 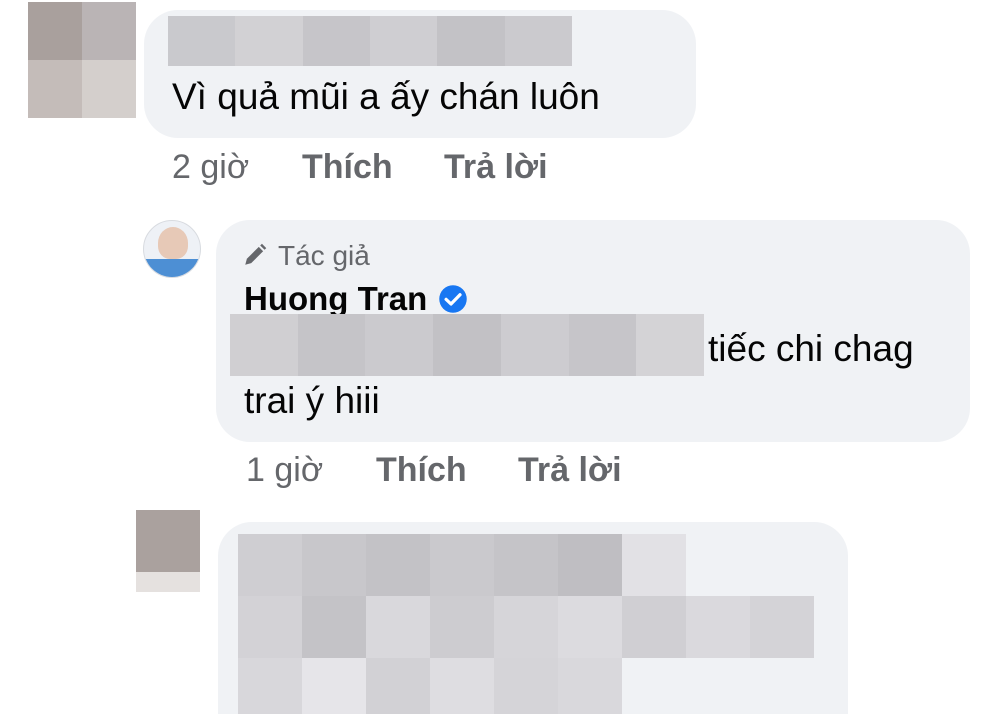 I want to click on avatar-portrait, so click(x=173, y=243).